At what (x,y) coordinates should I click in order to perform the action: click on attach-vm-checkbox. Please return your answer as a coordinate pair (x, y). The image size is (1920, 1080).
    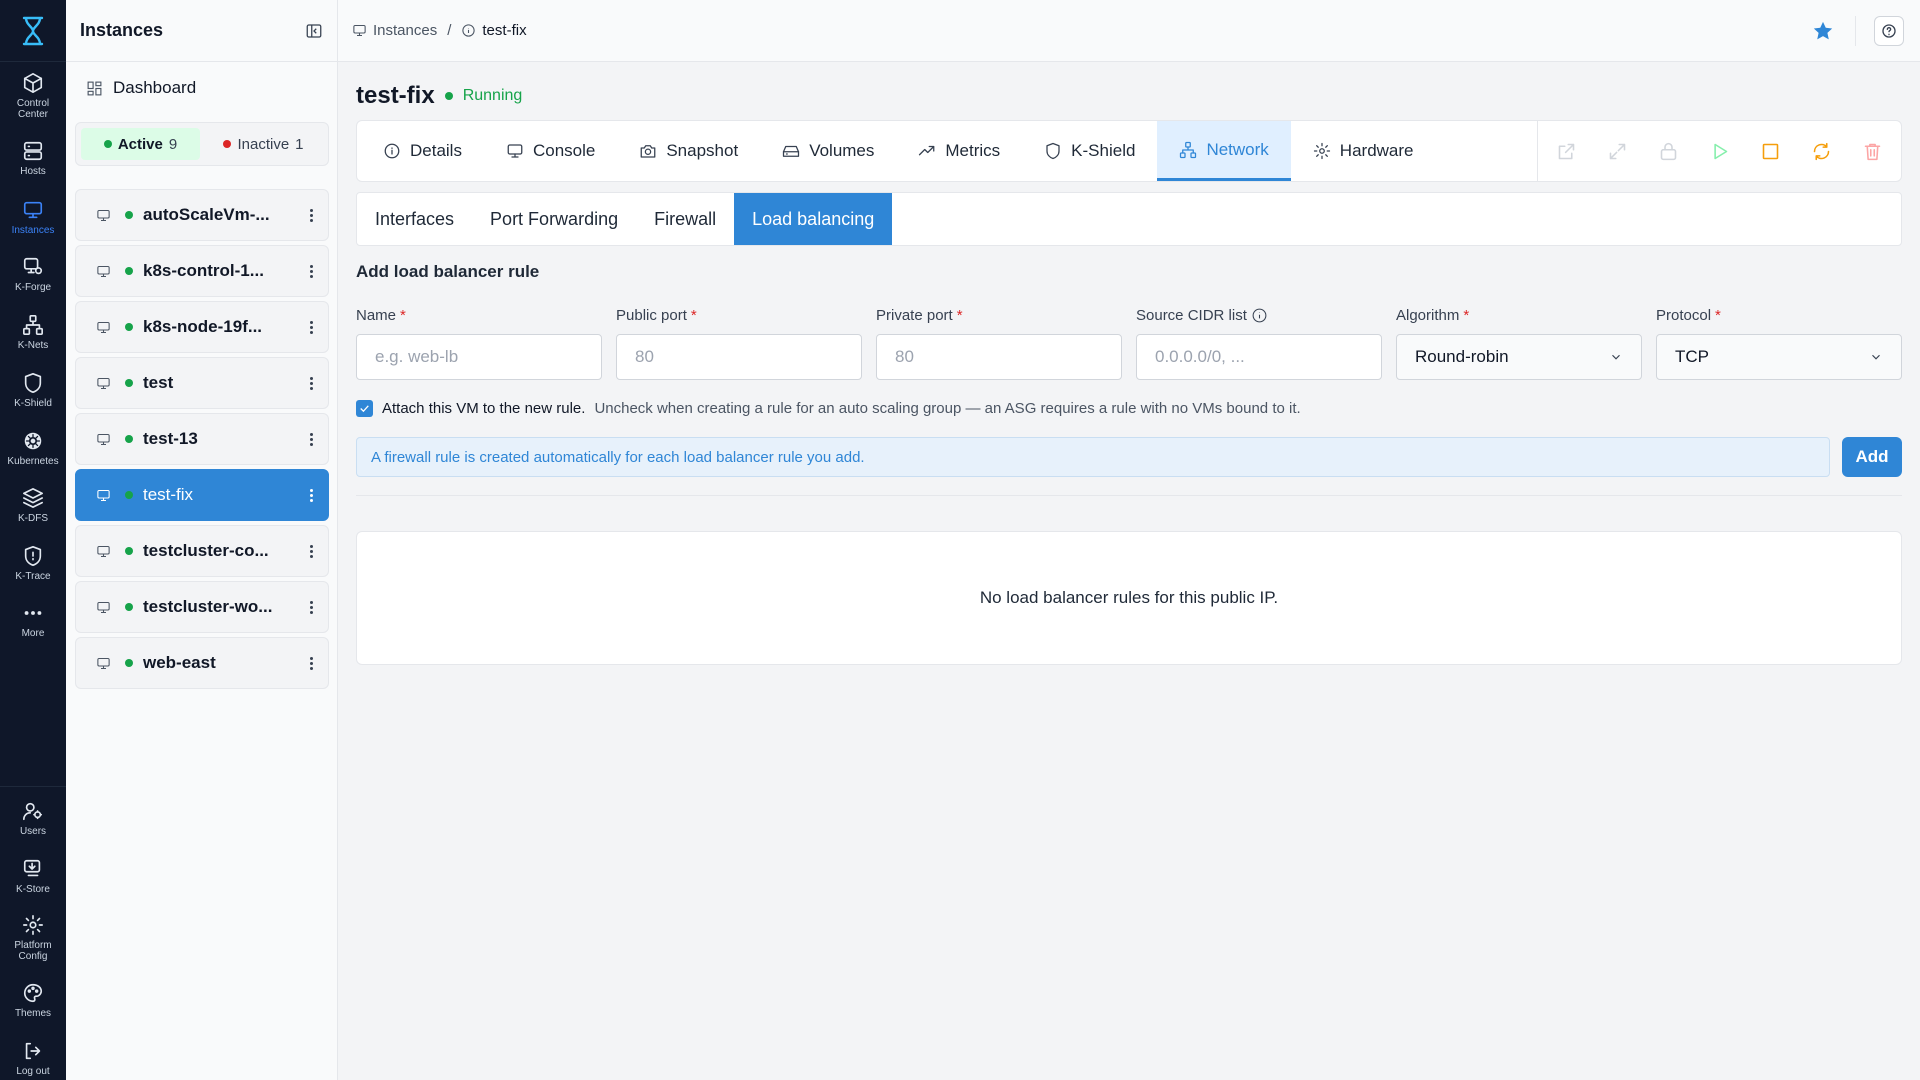
    Looking at the image, I should click on (364, 408).